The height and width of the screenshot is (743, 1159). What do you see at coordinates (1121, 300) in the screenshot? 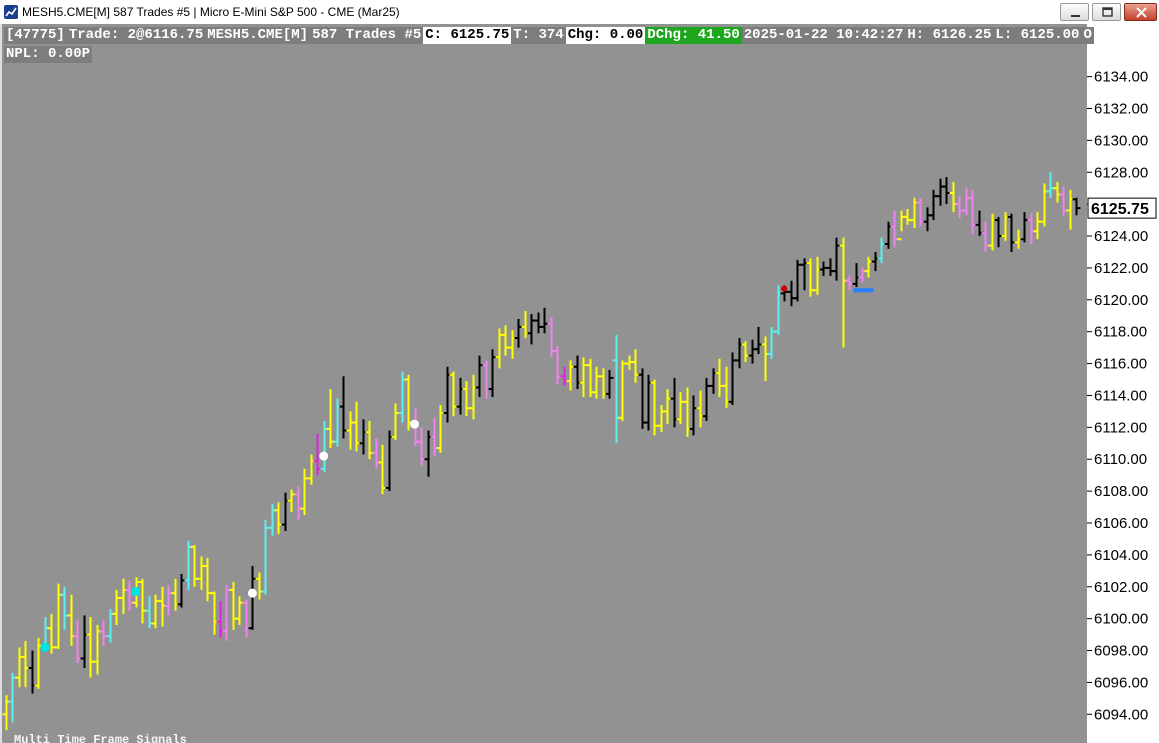
I see `y-axis-tick-label: 6120.00` at bounding box center [1121, 300].